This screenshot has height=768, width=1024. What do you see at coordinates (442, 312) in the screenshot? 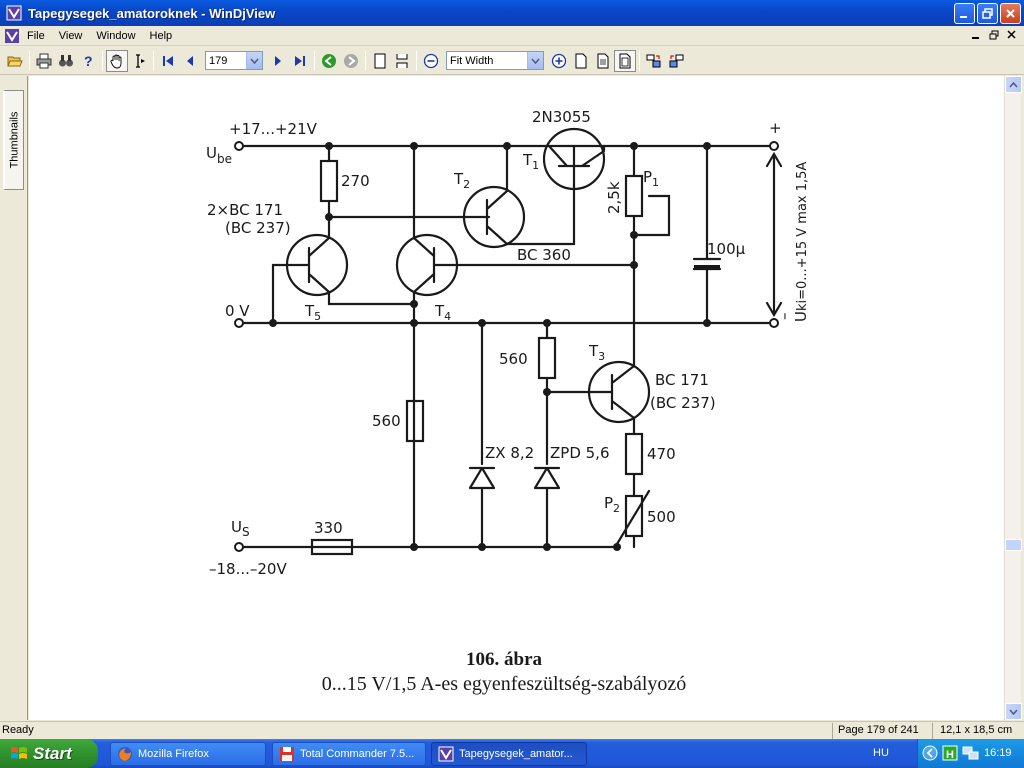
I see `label-t4: T4` at bounding box center [442, 312].